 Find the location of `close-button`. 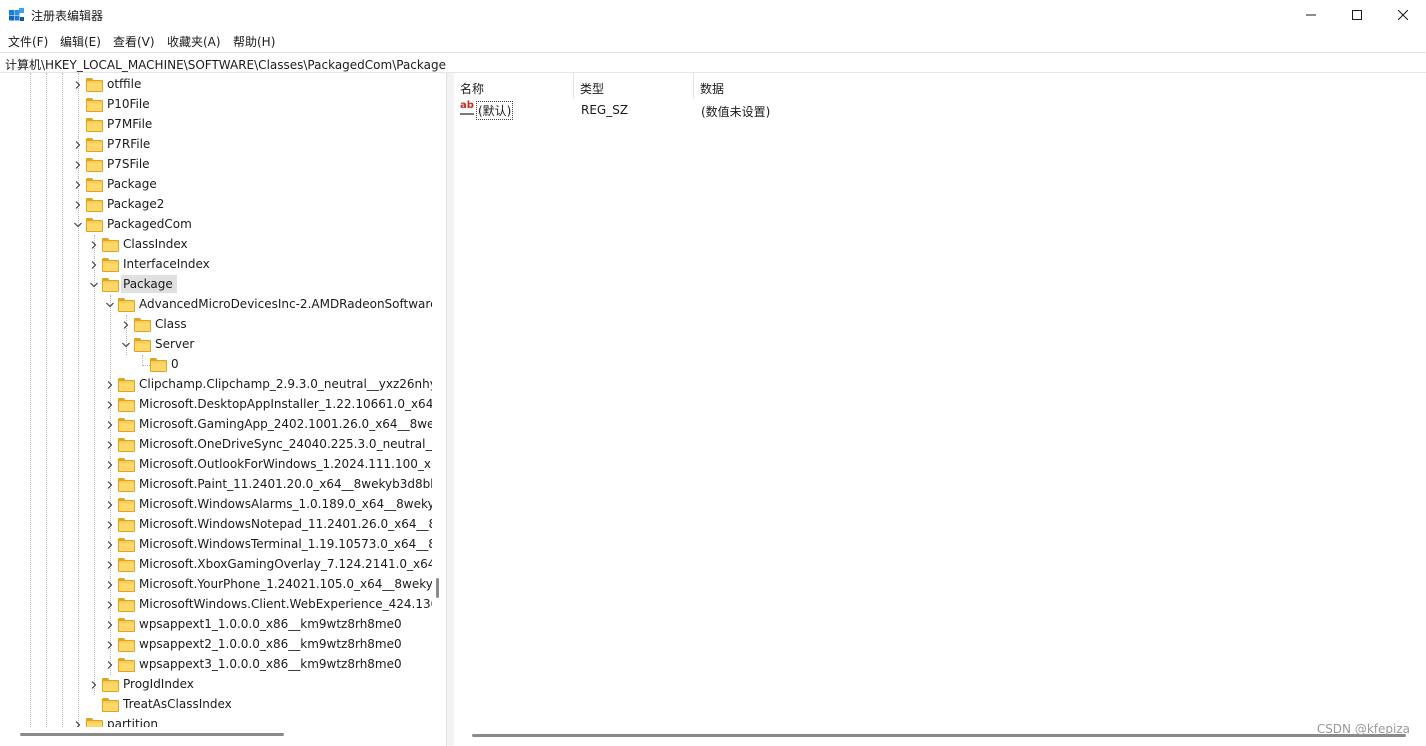

close-button is located at coordinates (1403, 15).